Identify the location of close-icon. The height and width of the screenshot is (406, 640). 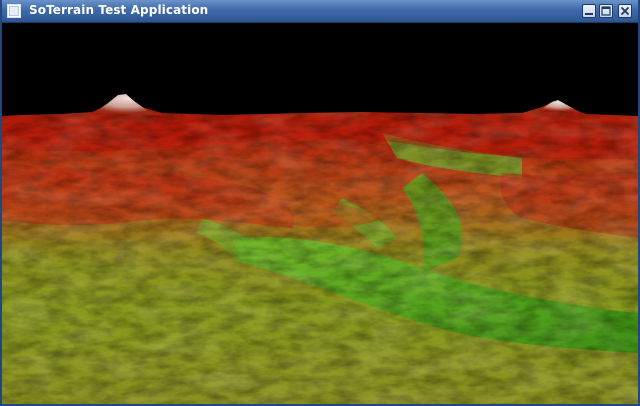
(625, 11).